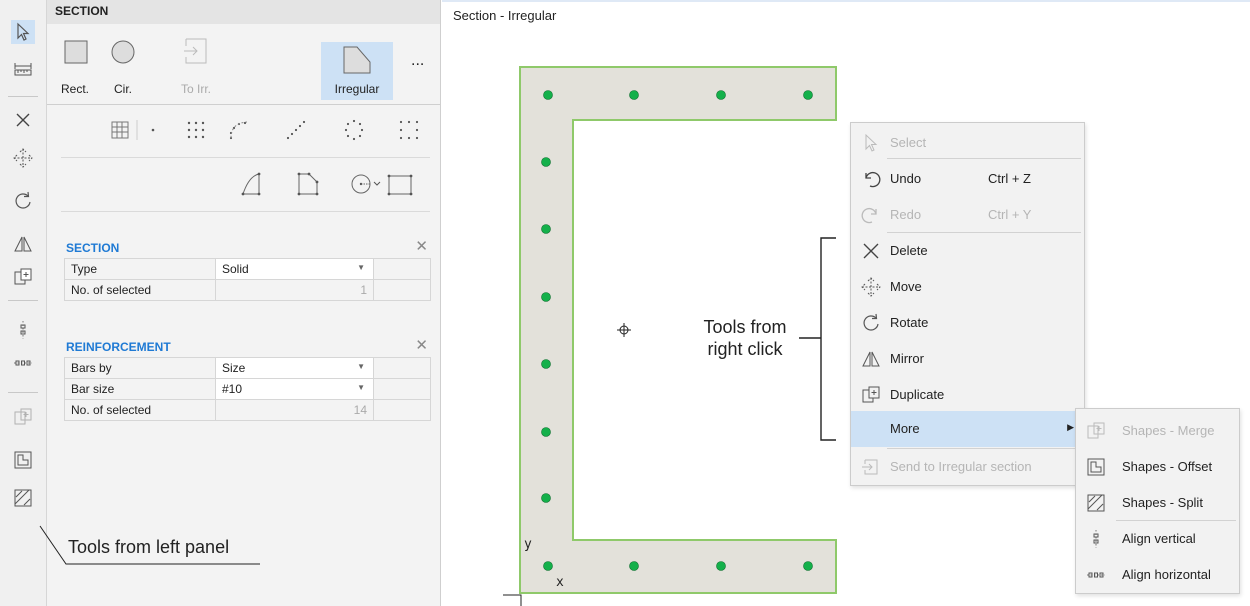 This screenshot has height=606, width=1250. I want to click on menu-item-move: Move, so click(967, 287).